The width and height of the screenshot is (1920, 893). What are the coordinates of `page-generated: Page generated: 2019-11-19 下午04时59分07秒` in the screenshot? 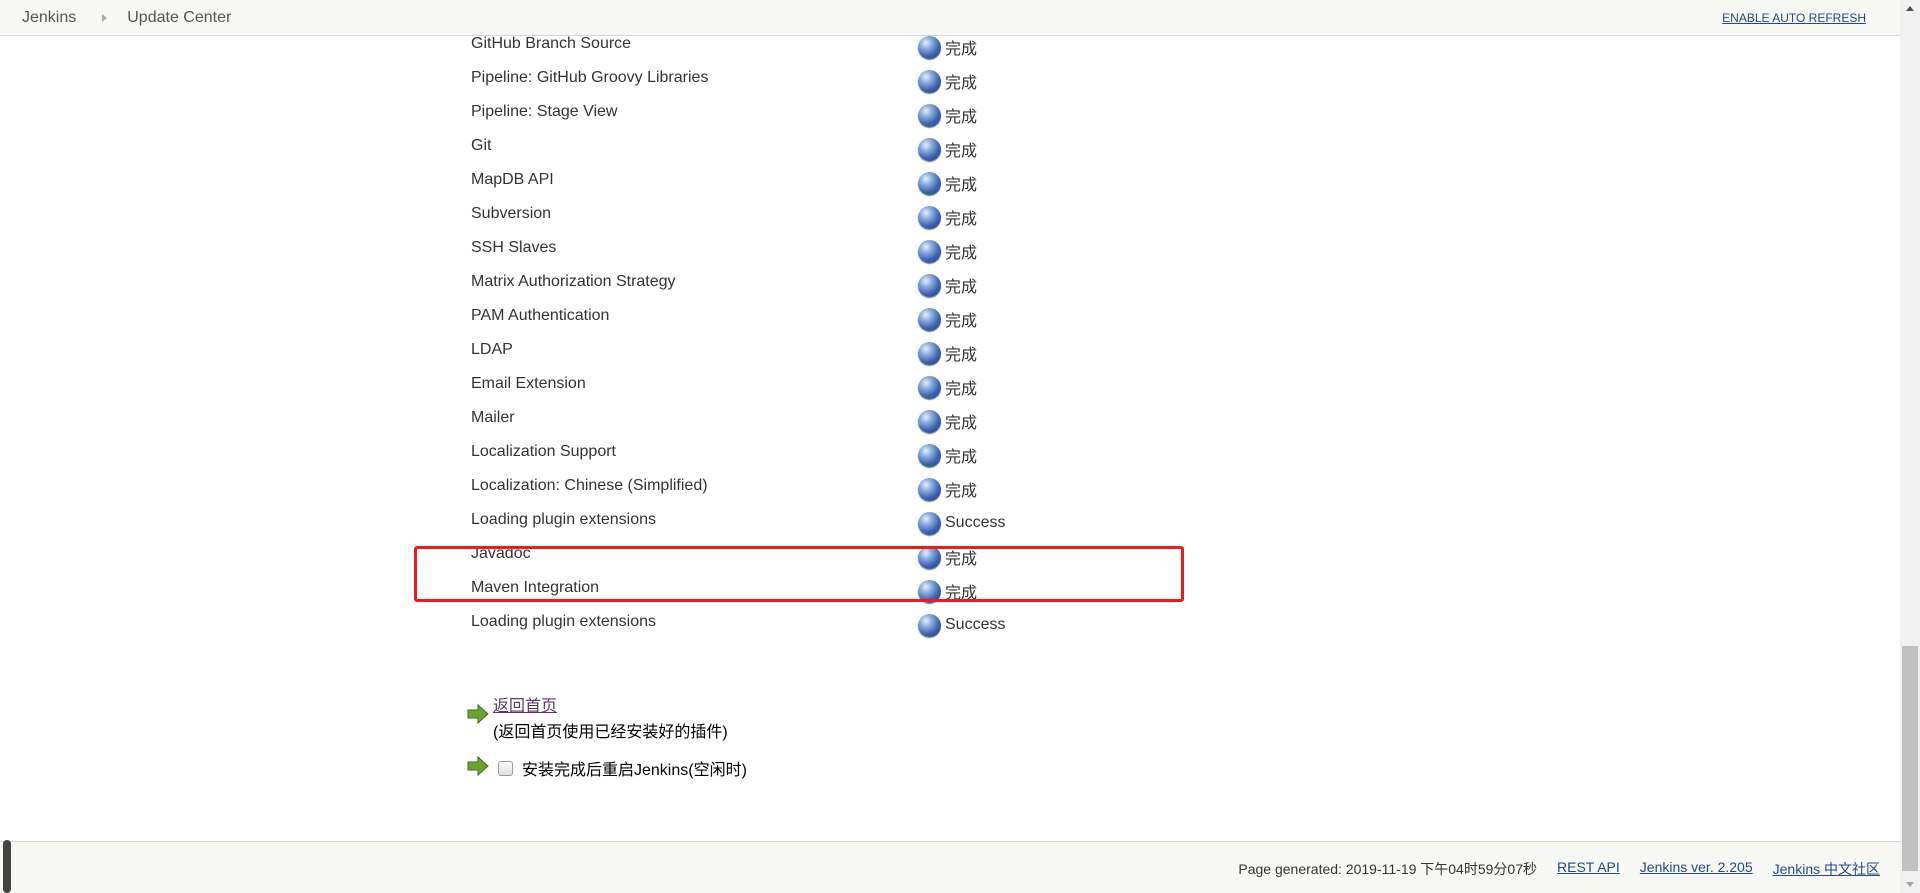 It's located at (1387, 869).